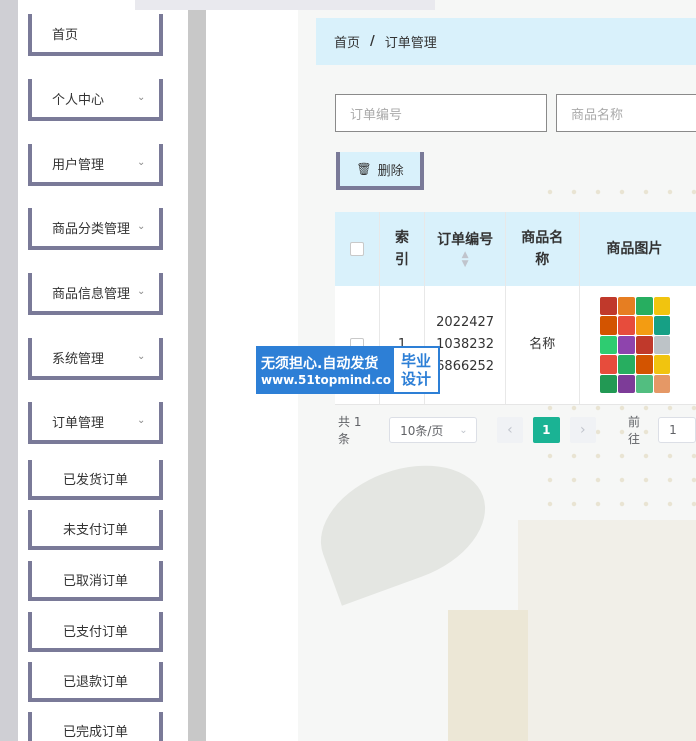 Image resolution: width=696 pixels, height=741 pixels. I want to click on product-thumbnail, so click(635, 345).